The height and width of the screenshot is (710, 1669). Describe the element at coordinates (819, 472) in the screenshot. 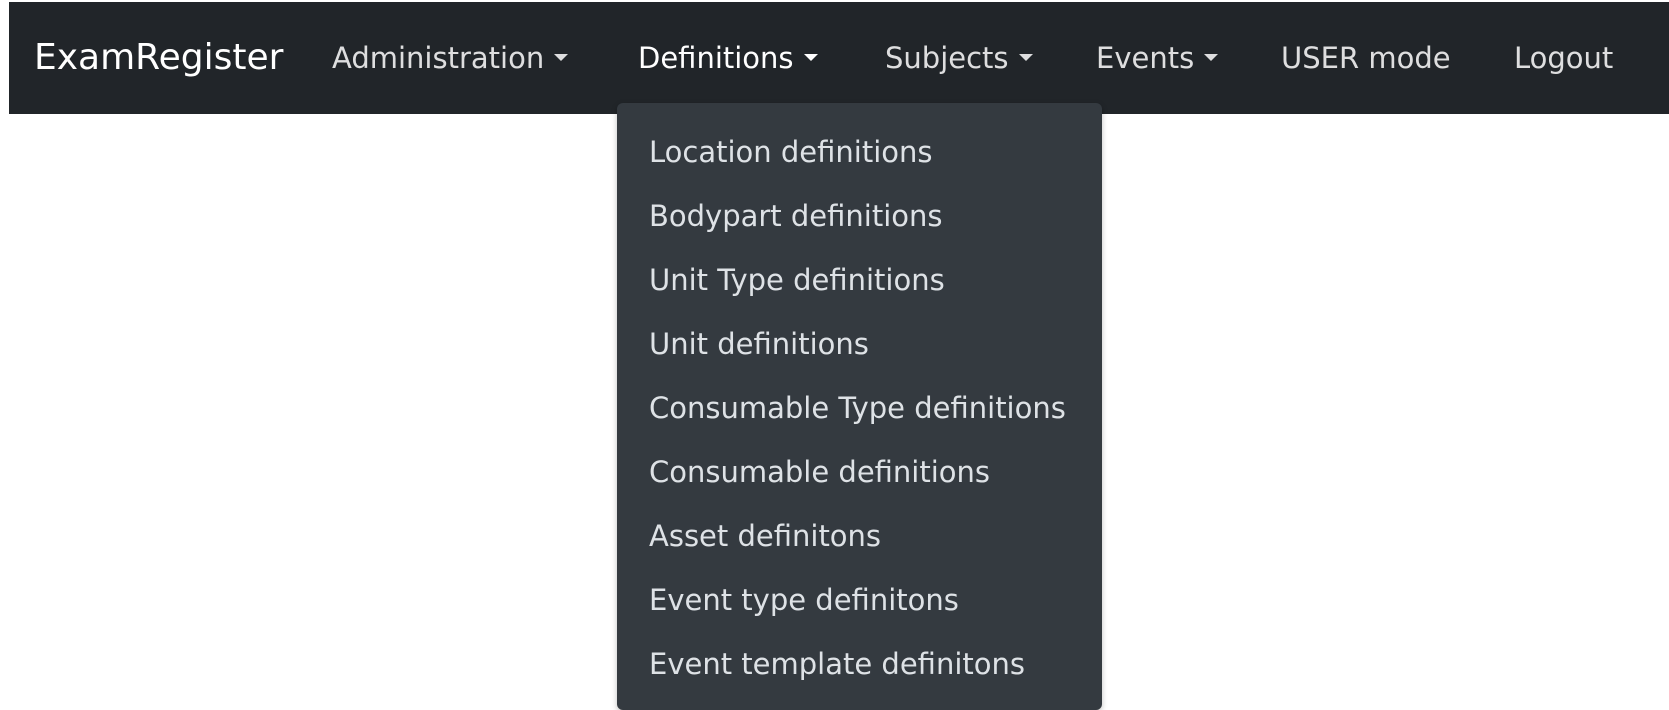

I see `dropdown-item-consumable-definitions: Consumable definitions` at that location.